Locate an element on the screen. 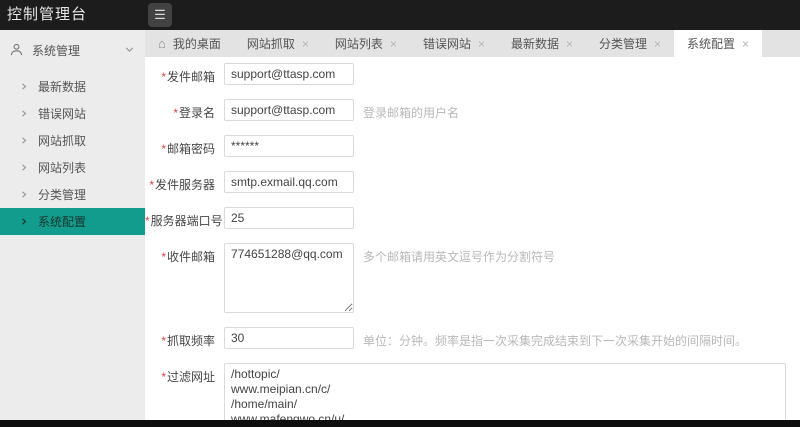 The height and width of the screenshot is (427, 800). form-row-sender-email: *发件邮箱 is located at coordinates (472, 74).